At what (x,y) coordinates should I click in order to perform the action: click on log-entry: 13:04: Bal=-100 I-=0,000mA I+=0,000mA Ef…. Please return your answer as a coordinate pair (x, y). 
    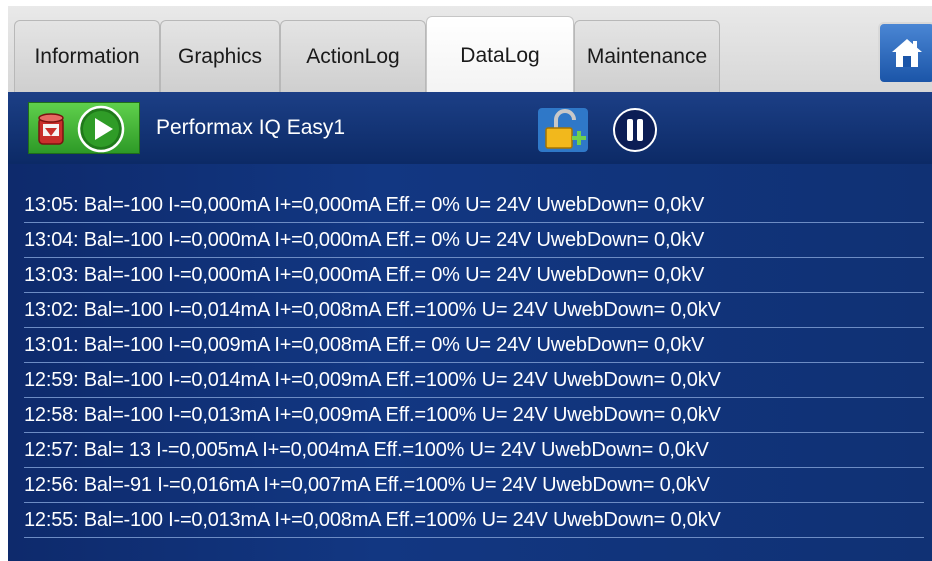
    Looking at the image, I should click on (364, 240).